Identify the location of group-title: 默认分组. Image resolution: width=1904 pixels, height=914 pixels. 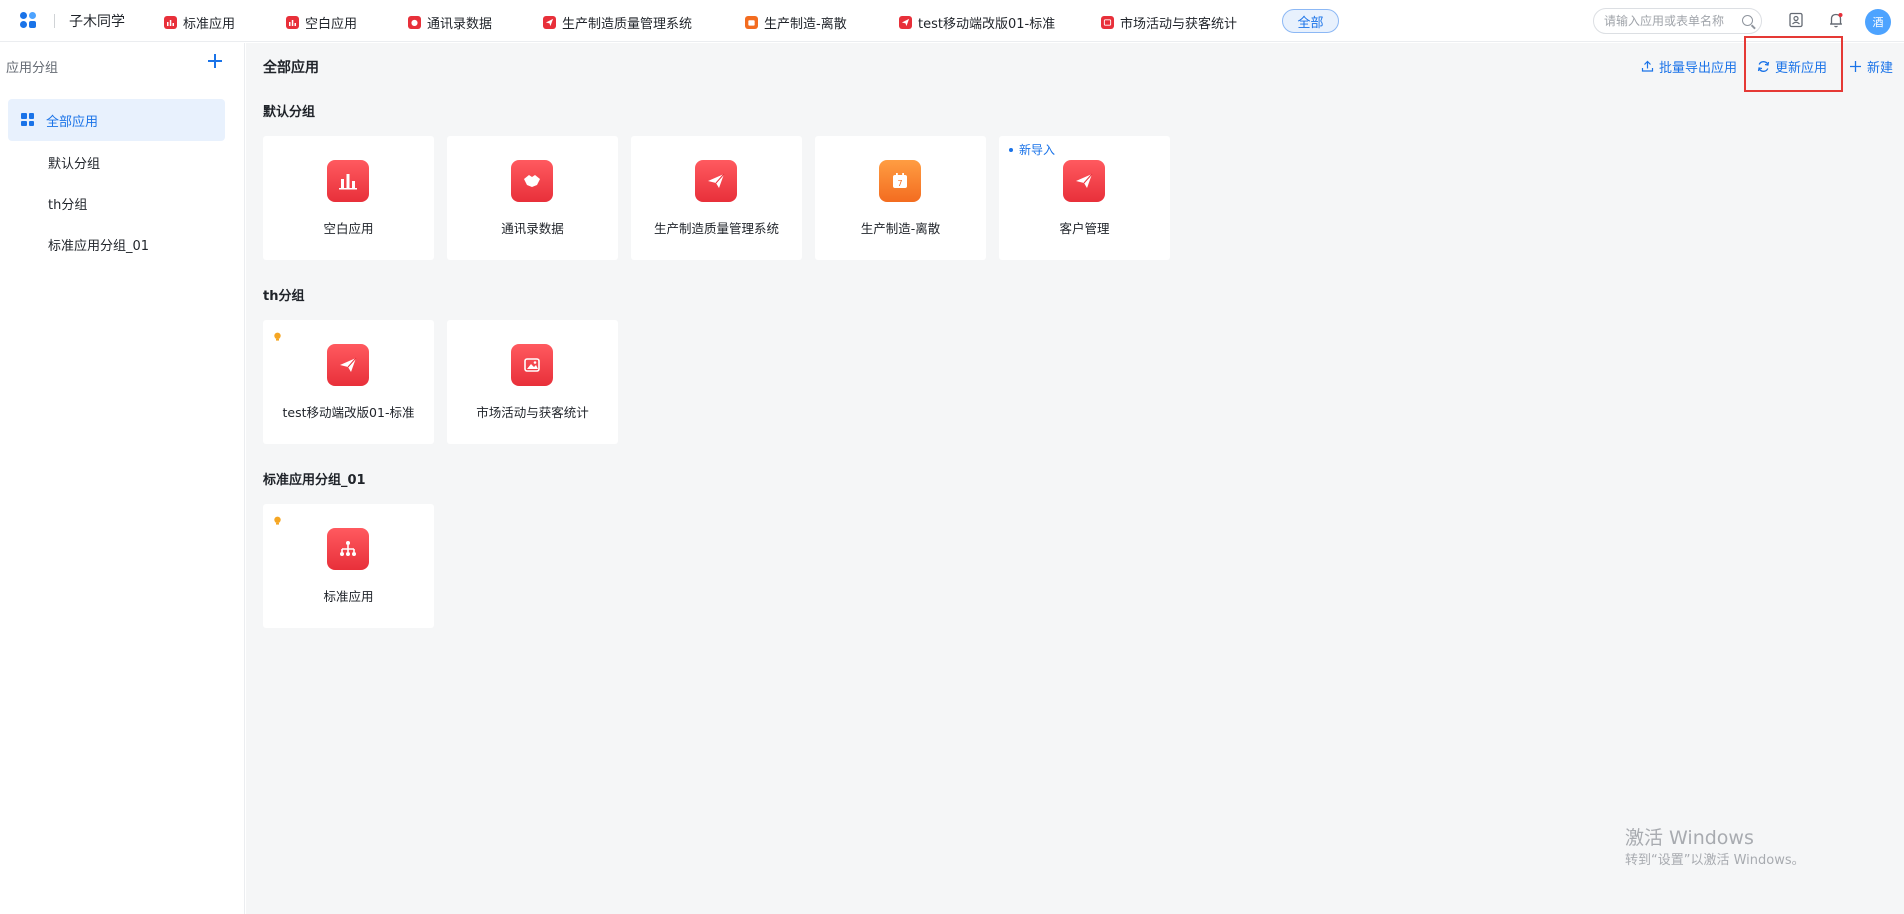
(289, 112).